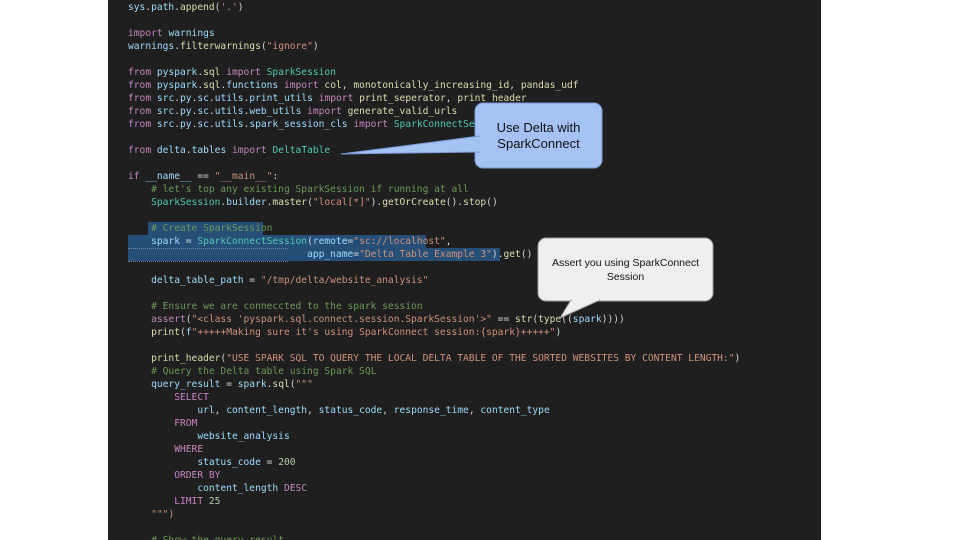 The width and height of the screenshot is (960, 540). I want to click on code-line: content_length DESC, so click(252, 488).